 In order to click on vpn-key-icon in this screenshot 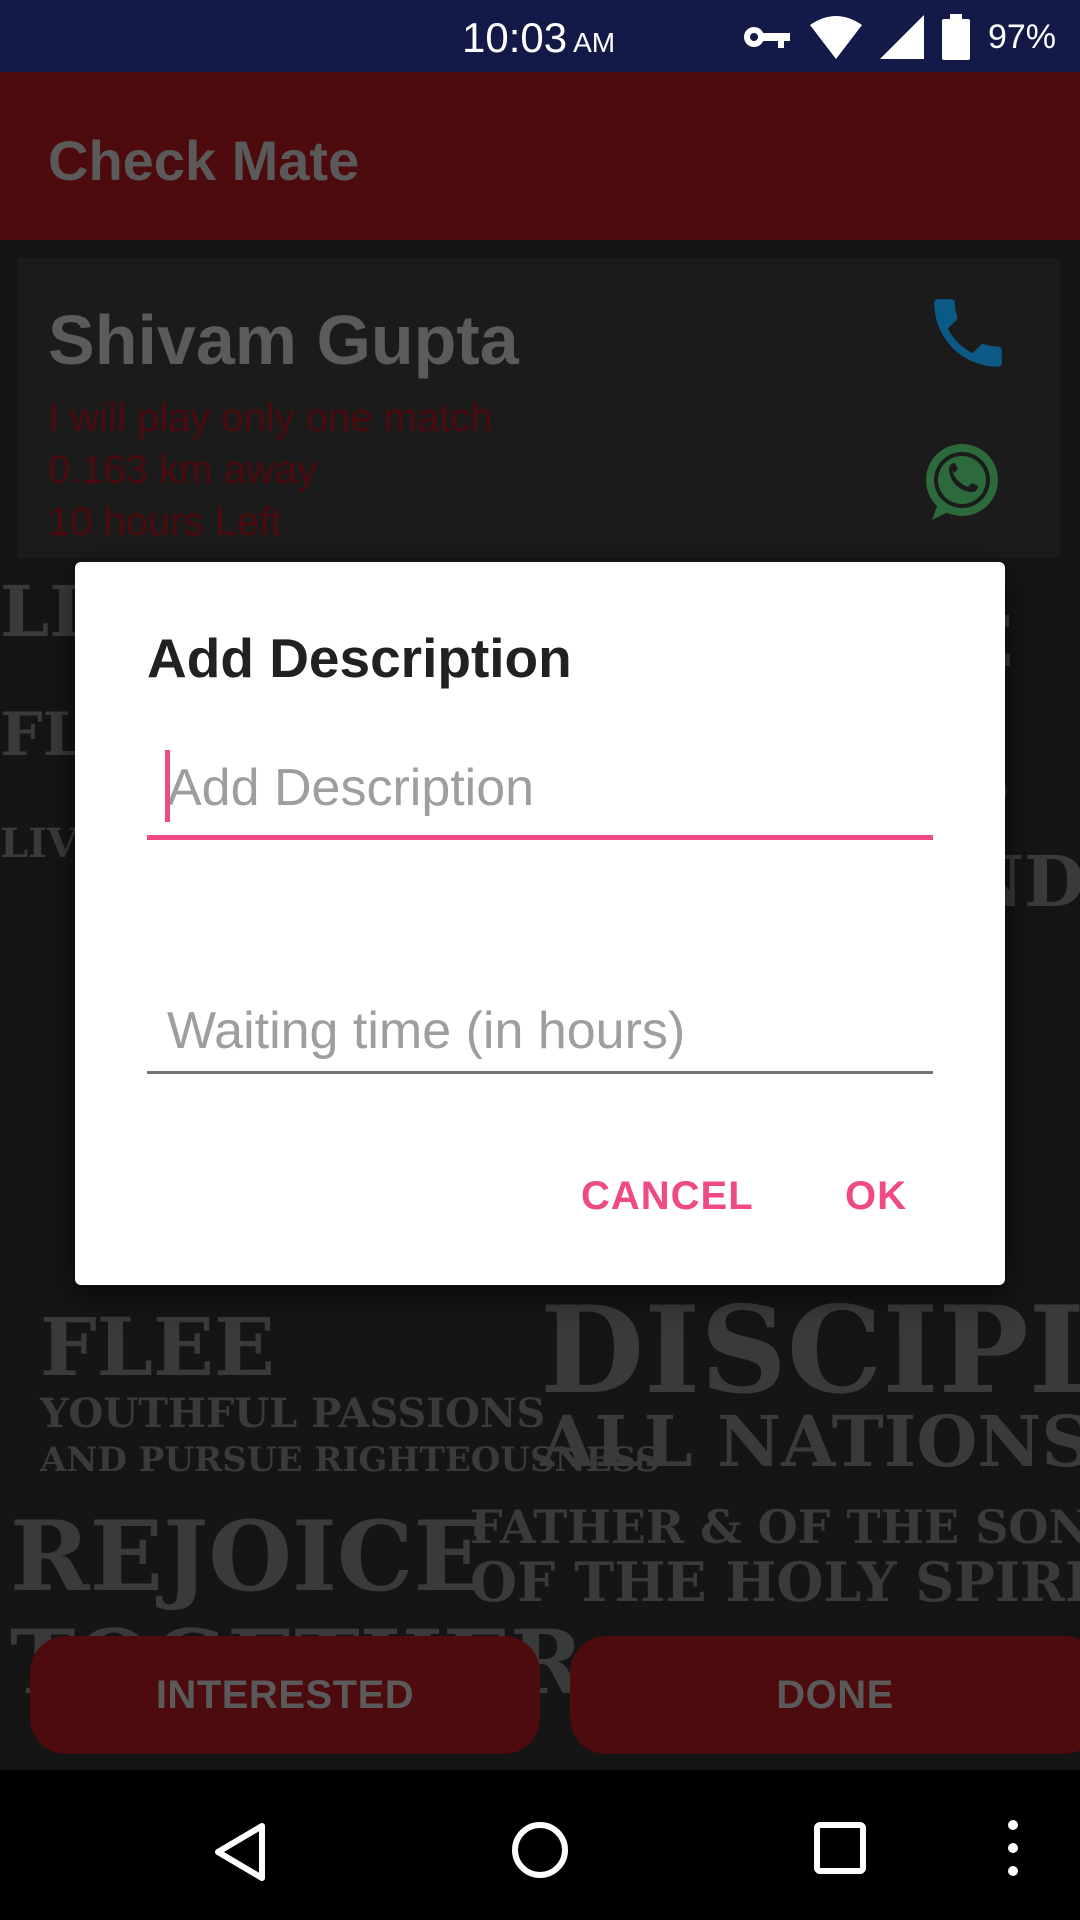, I will do `click(766, 37)`.